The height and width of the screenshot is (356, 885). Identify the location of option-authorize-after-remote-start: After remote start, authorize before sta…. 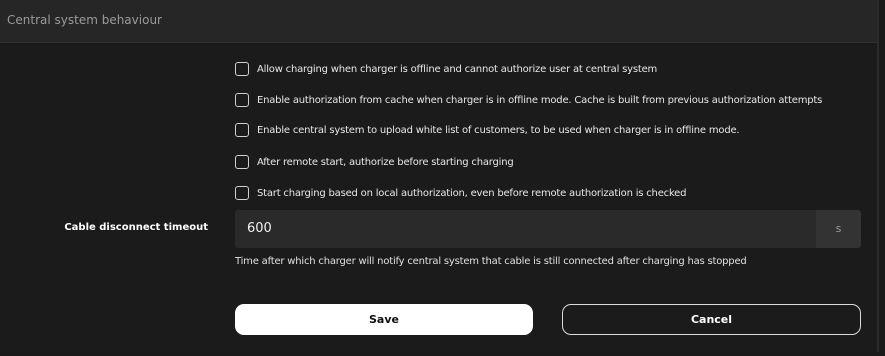
(374, 162).